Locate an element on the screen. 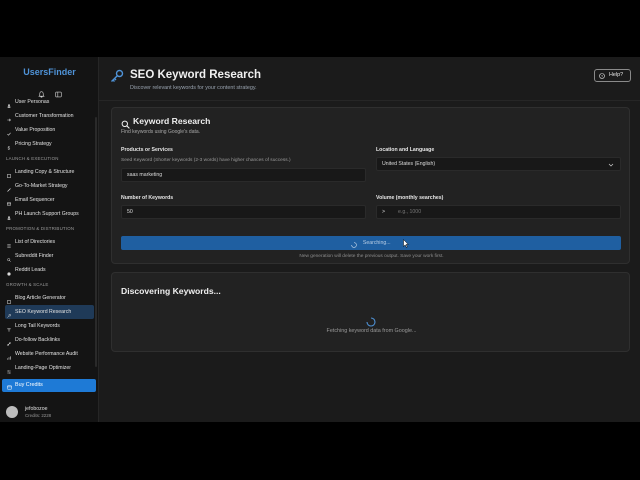 This screenshot has width=640, height=480. spinner-icon is located at coordinates (354, 244).